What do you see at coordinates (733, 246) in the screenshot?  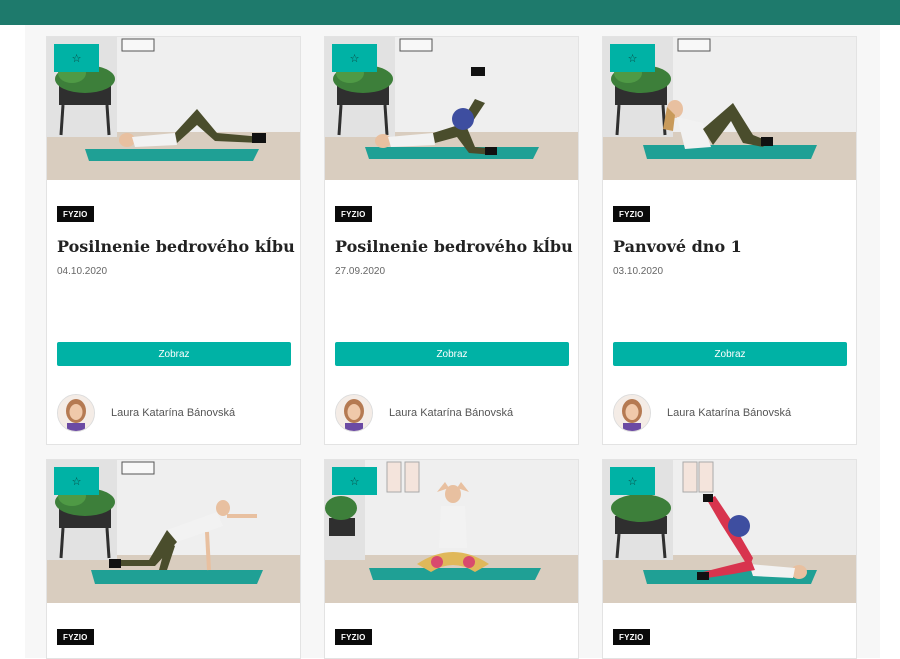 I see `card-title: Panvové dno 1` at bounding box center [733, 246].